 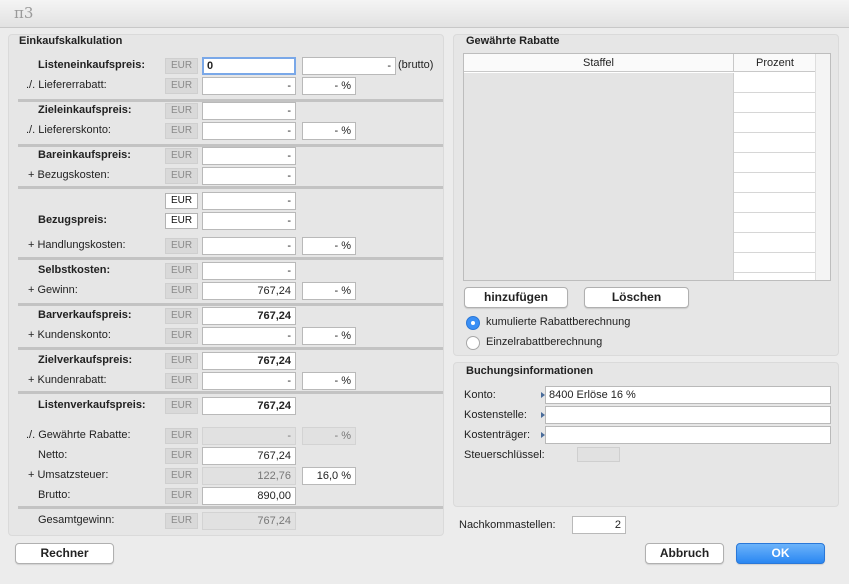 I want to click on listeneinkaufspreis-input: 0, so click(x=249, y=66).